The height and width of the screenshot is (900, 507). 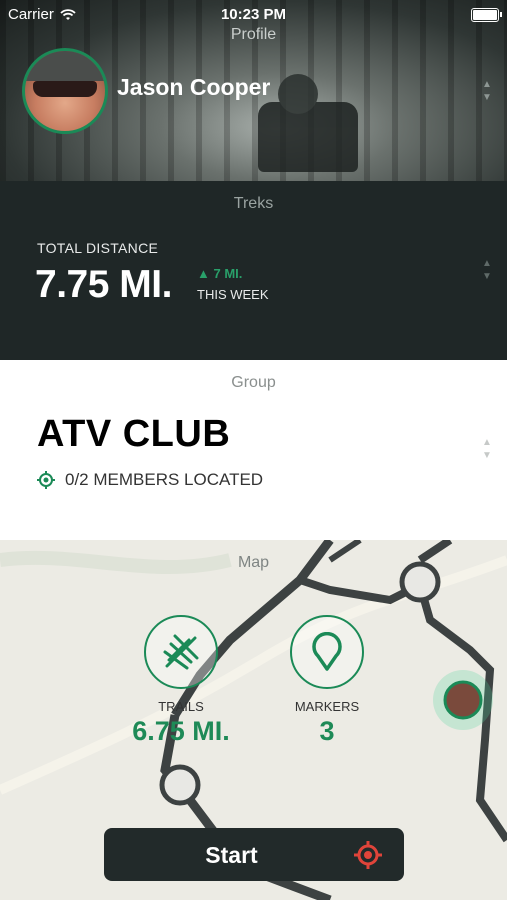 What do you see at coordinates (231, 855) in the screenshot?
I see `start-button-label: Start` at bounding box center [231, 855].